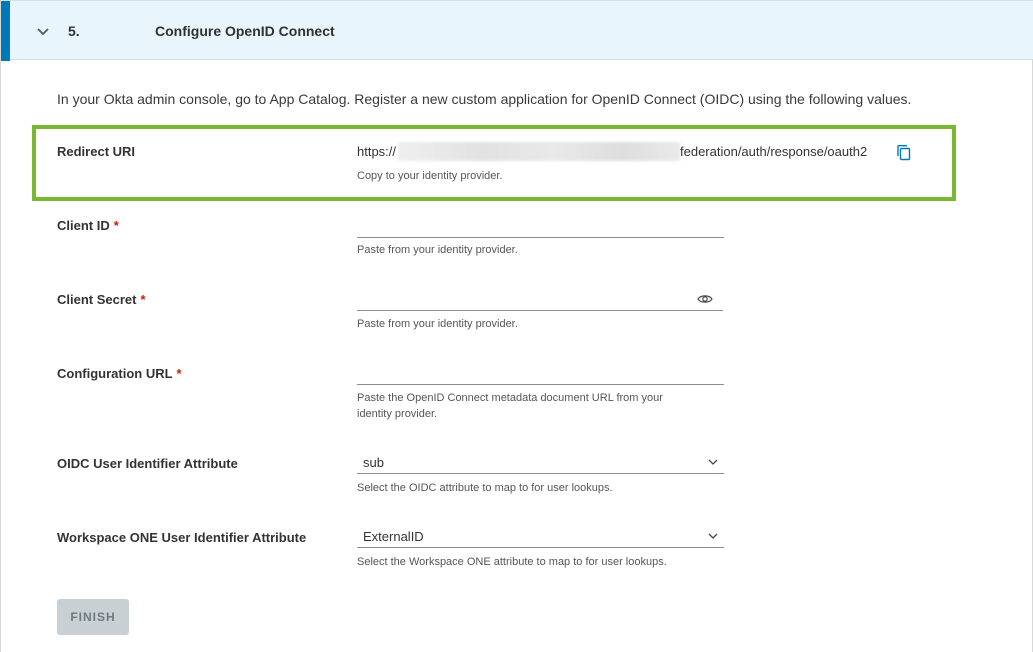 The width and height of the screenshot is (1033, 652). I want to click on oidc-attribute-label: OIDC User Identifier Attribute, so click(147, 463).